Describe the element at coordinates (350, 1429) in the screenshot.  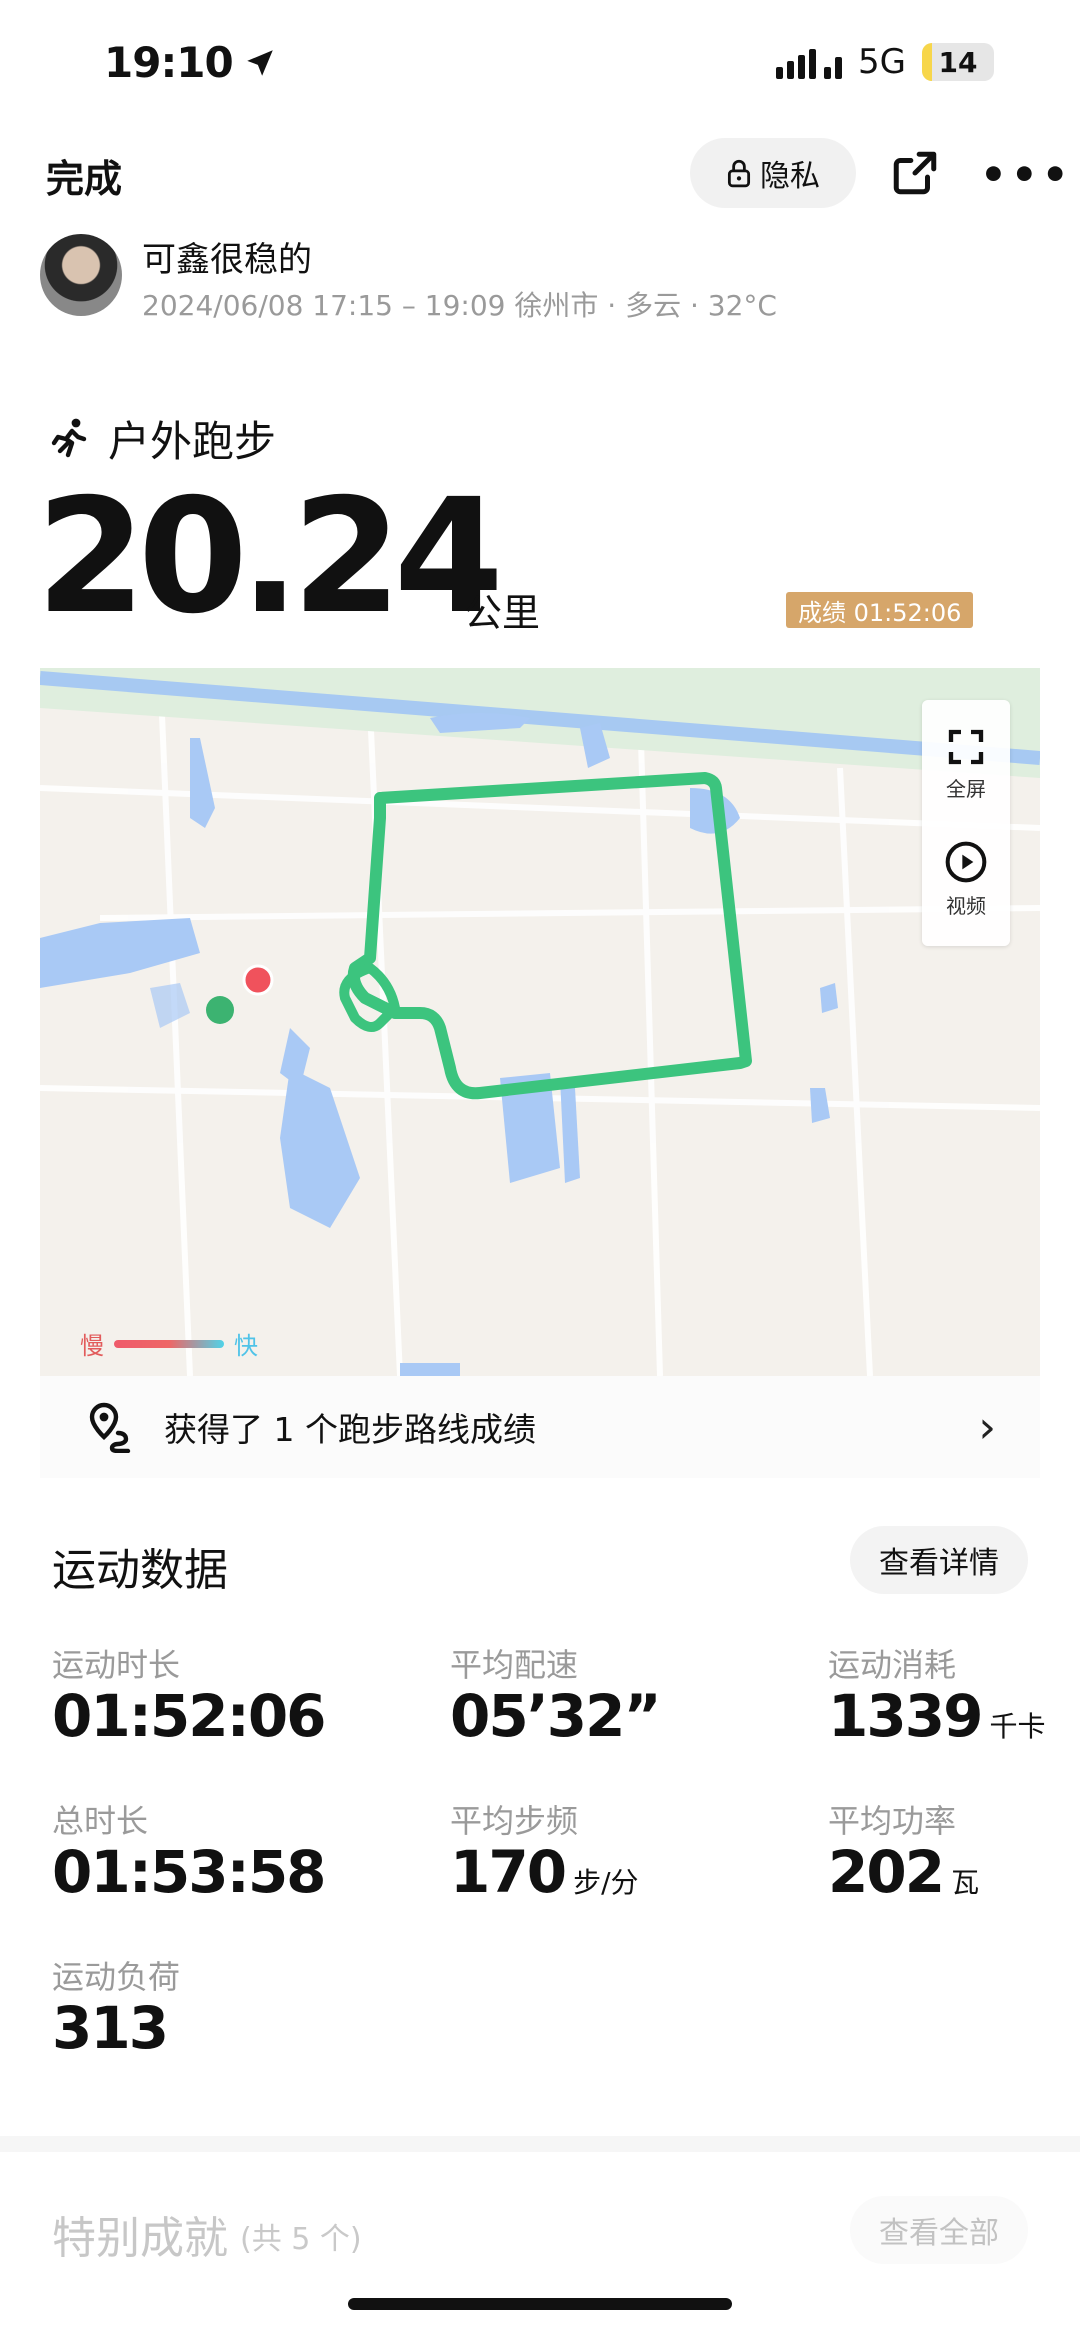
I see `route-banner-text: 获得了 1 个跑步路线成绩` at that location.